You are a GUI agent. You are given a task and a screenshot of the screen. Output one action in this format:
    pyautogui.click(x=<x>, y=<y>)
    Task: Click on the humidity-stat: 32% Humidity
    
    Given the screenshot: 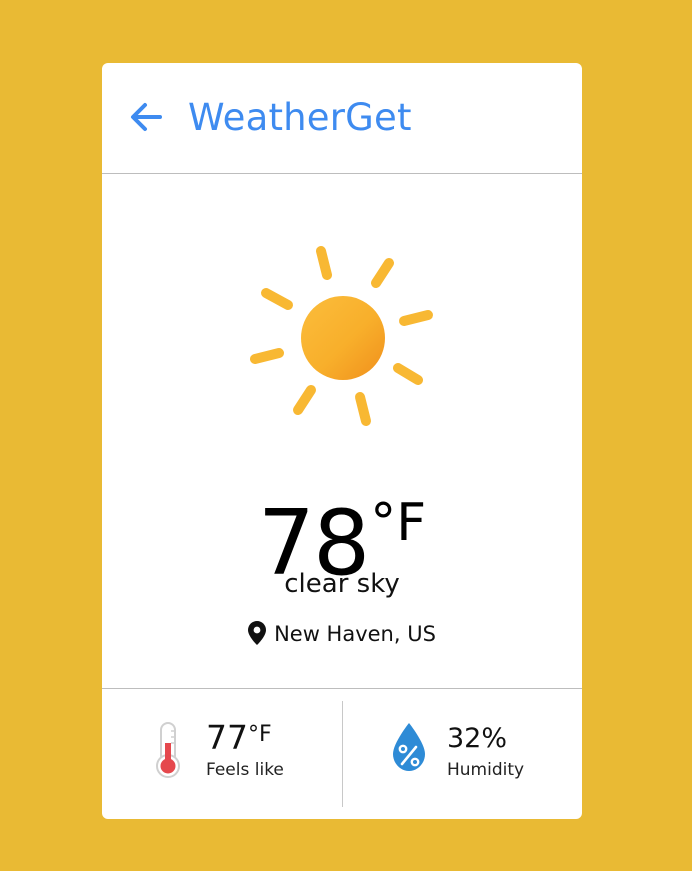 What is the action you would take?
    pyautogui.click(x=480, y=750)
    